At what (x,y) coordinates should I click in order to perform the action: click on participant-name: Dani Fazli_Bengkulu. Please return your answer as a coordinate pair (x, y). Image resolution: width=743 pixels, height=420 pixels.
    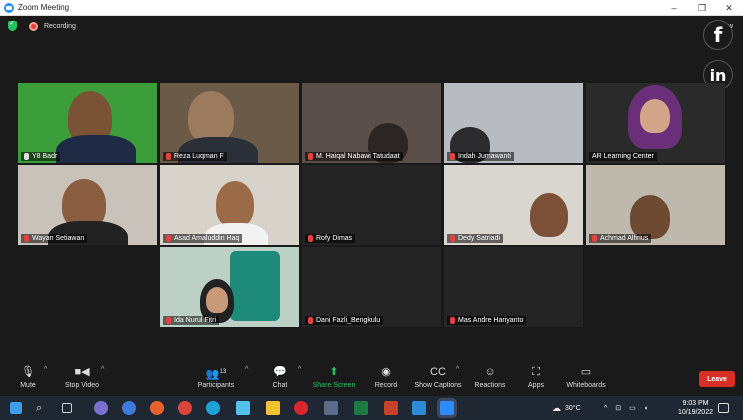
    Looking at the image, I should click on (348, 320).